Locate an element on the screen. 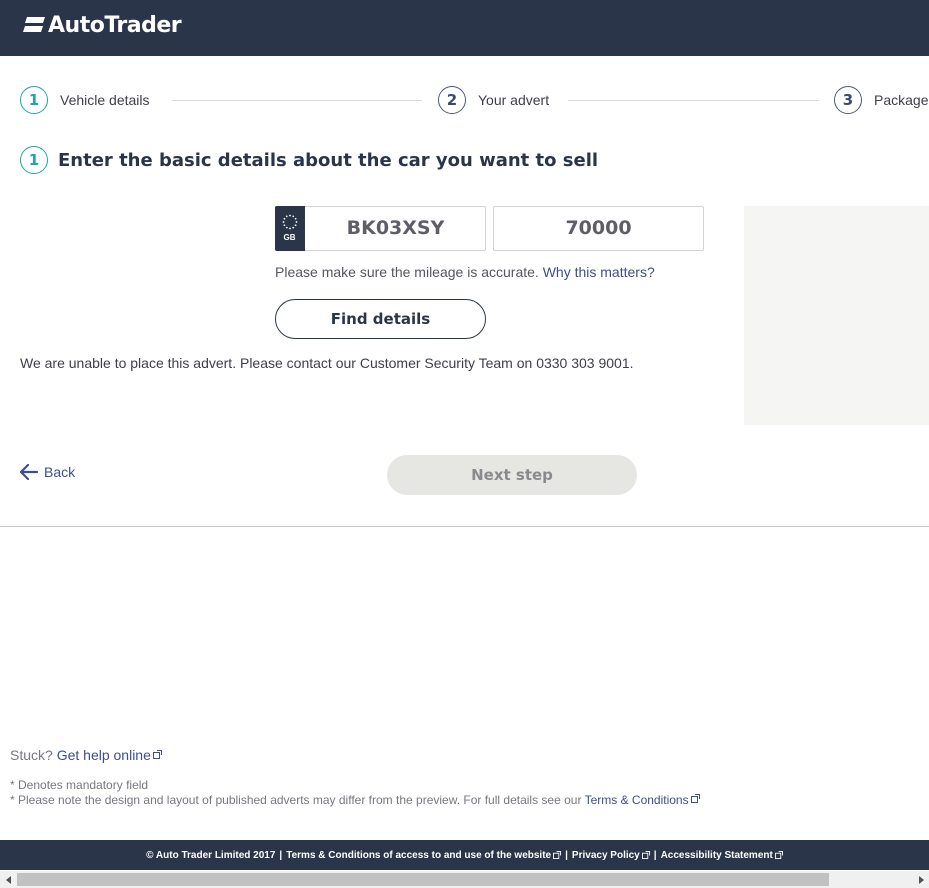 Image resolution: width=929 pixels, height=888 pixels. mileage-input: 70000 is located at coordinates (598, 228).